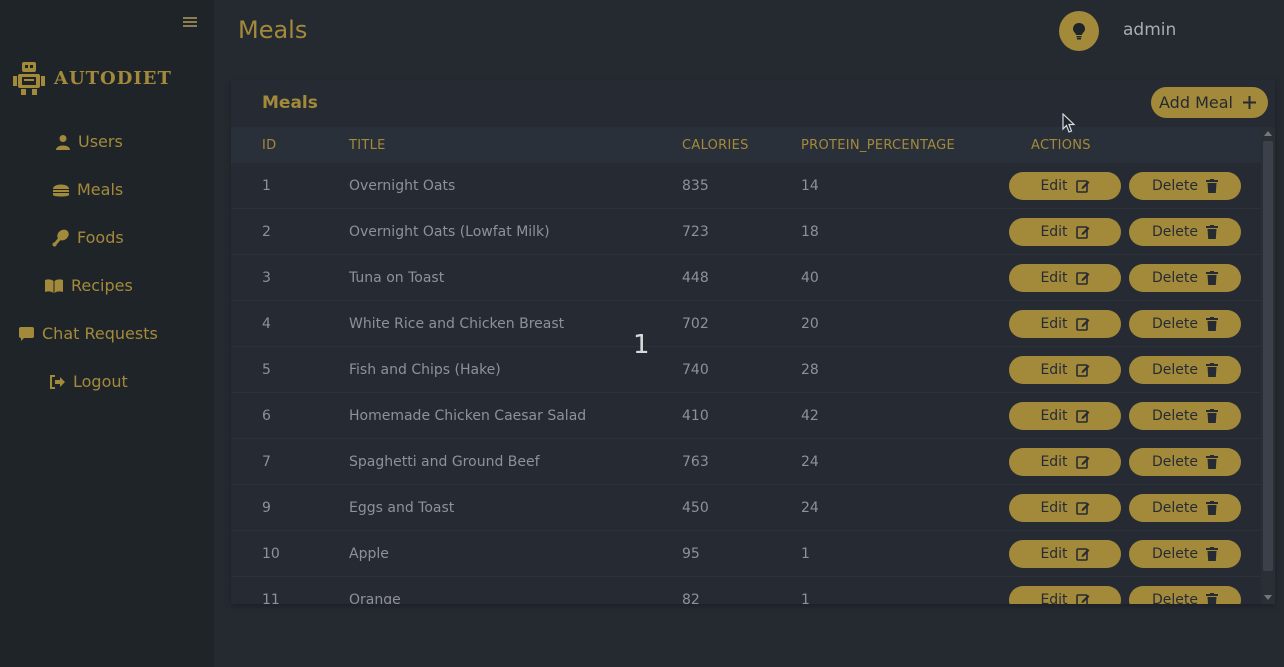 The width and height of the screenshot is (1284, 667). Describe the element at coordinates (266, 231) in the screenshot. I see `cell-id: 2` at that location.